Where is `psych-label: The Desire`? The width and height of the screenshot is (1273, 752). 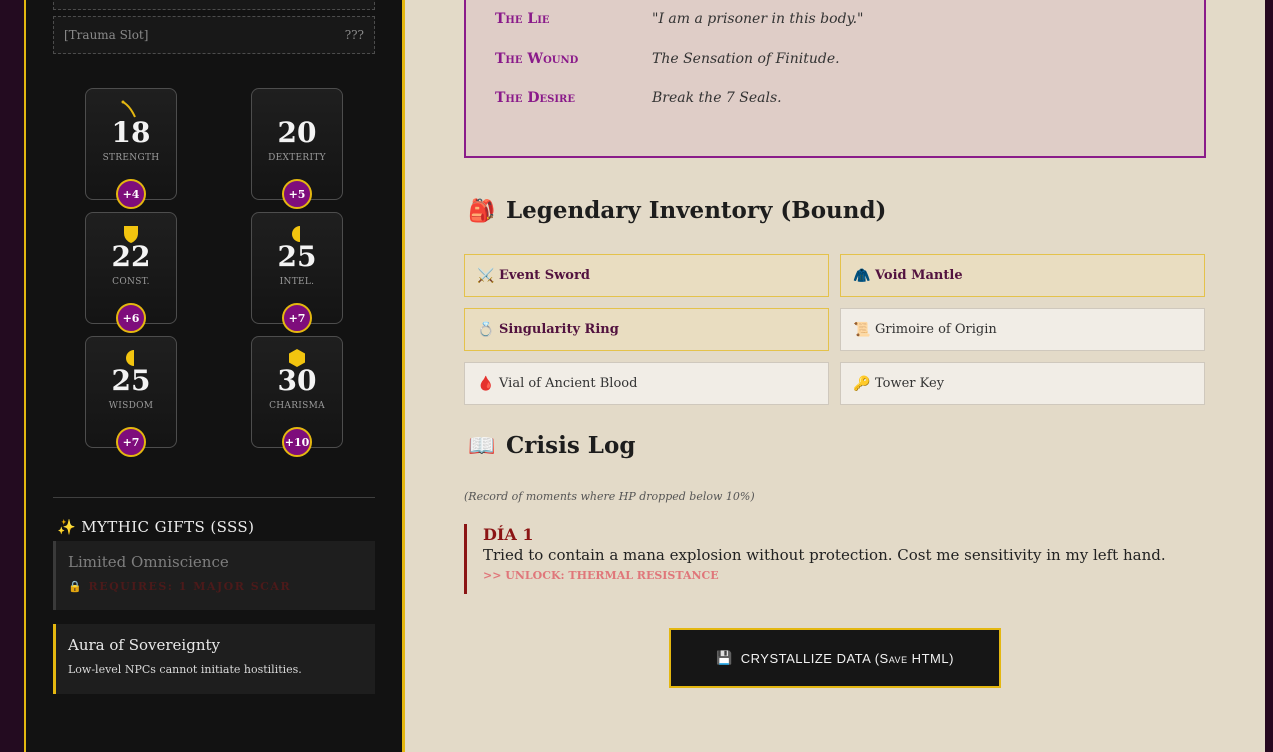
psych-label: The Desire is located at coordinates (535, 98).